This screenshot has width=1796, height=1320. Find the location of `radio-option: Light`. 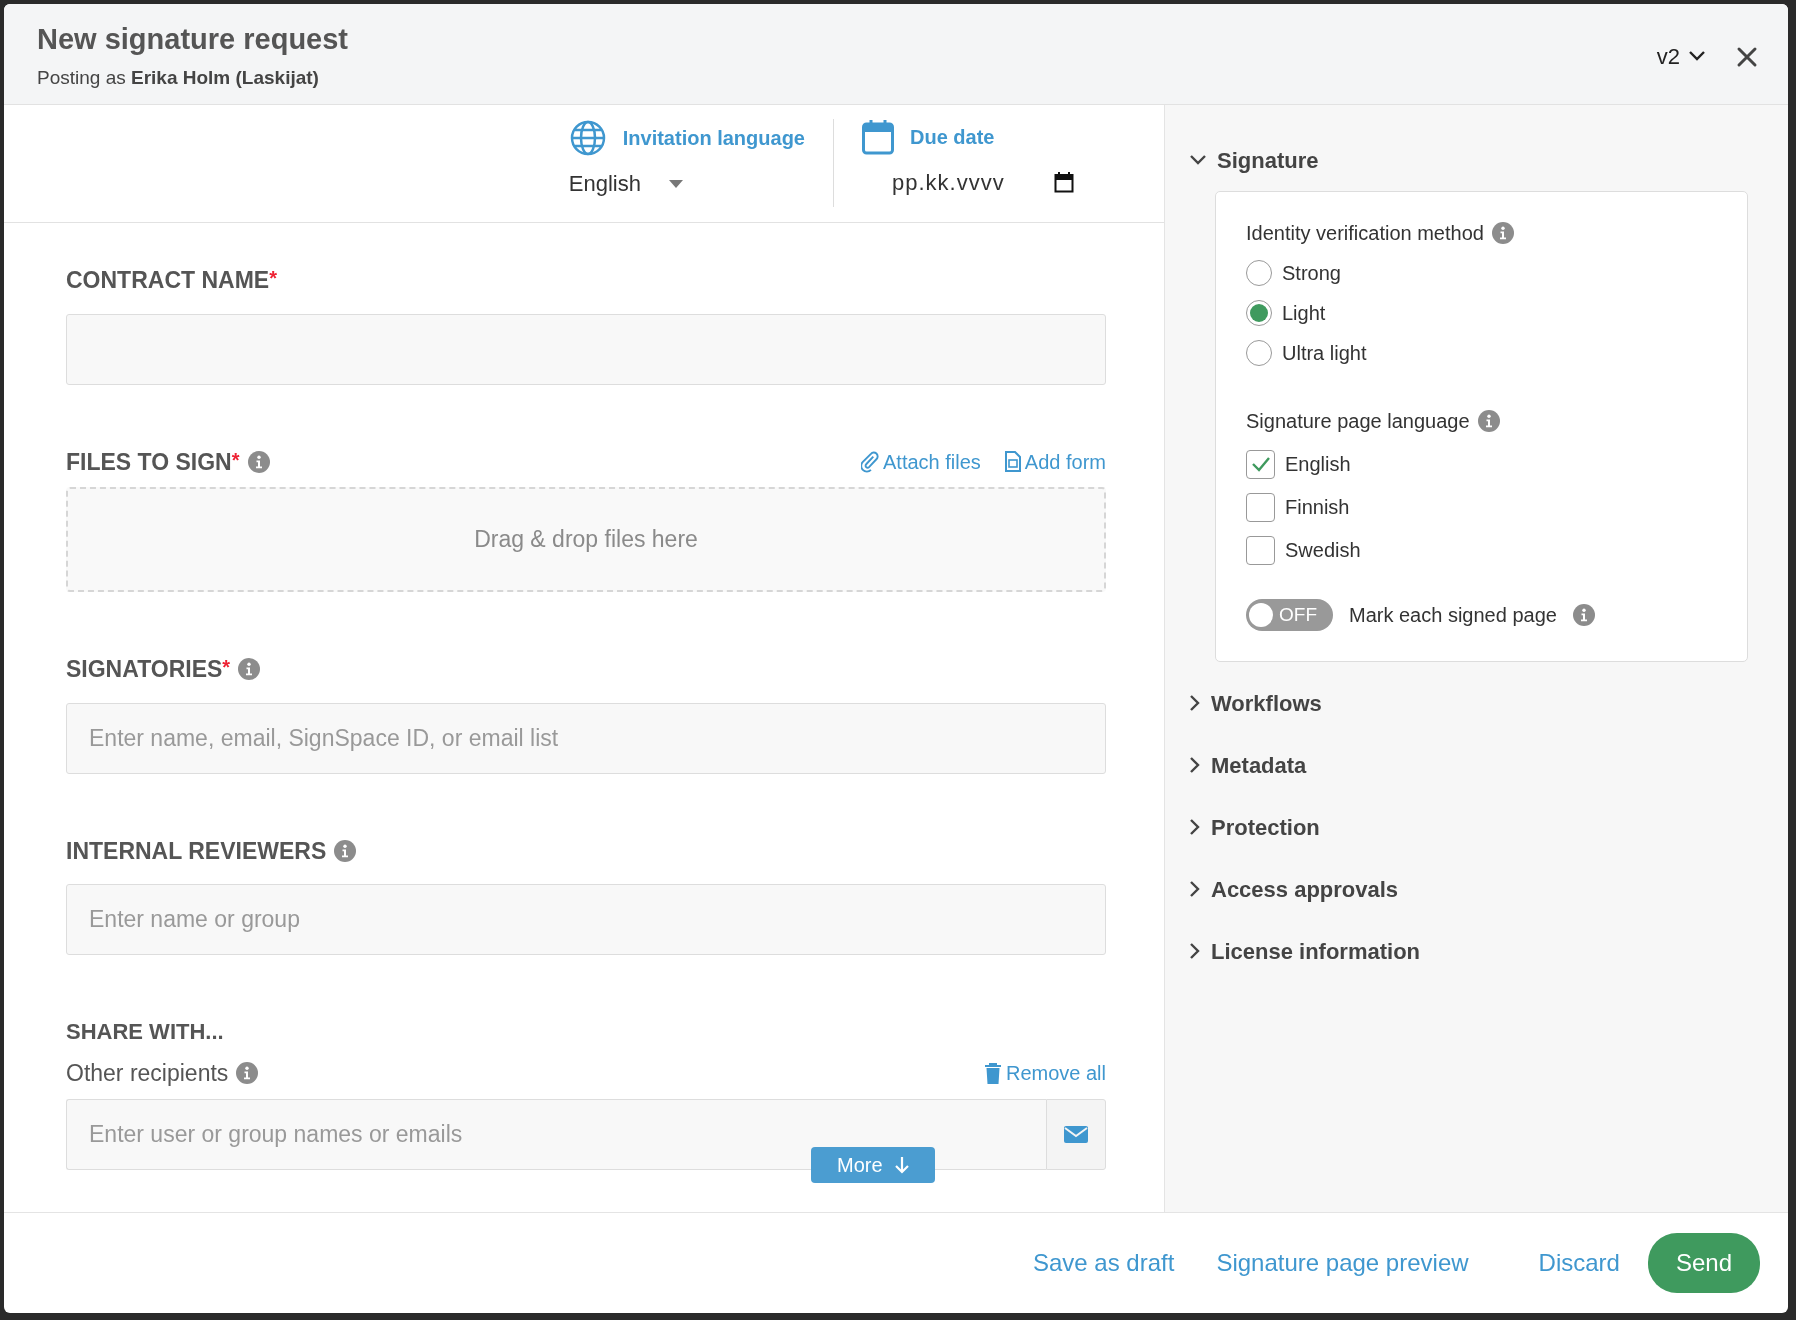

radio-option: Light is located at coordinates (1286, 313).